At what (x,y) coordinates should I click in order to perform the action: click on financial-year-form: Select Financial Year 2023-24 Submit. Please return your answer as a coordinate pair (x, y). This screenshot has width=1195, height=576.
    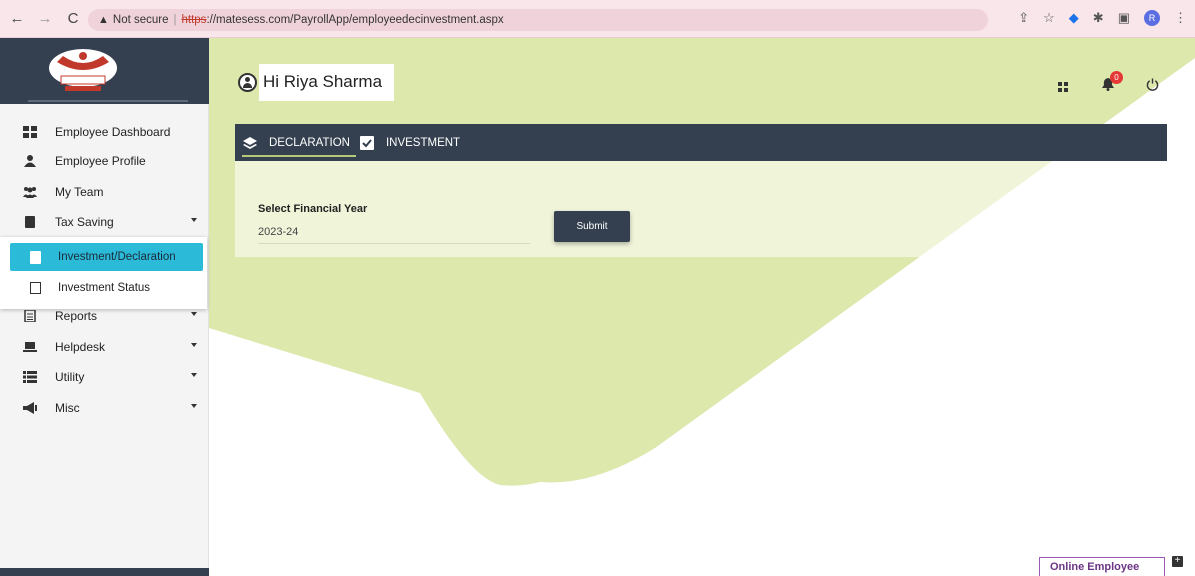
    Looking at the image, I should click on (701, 209).